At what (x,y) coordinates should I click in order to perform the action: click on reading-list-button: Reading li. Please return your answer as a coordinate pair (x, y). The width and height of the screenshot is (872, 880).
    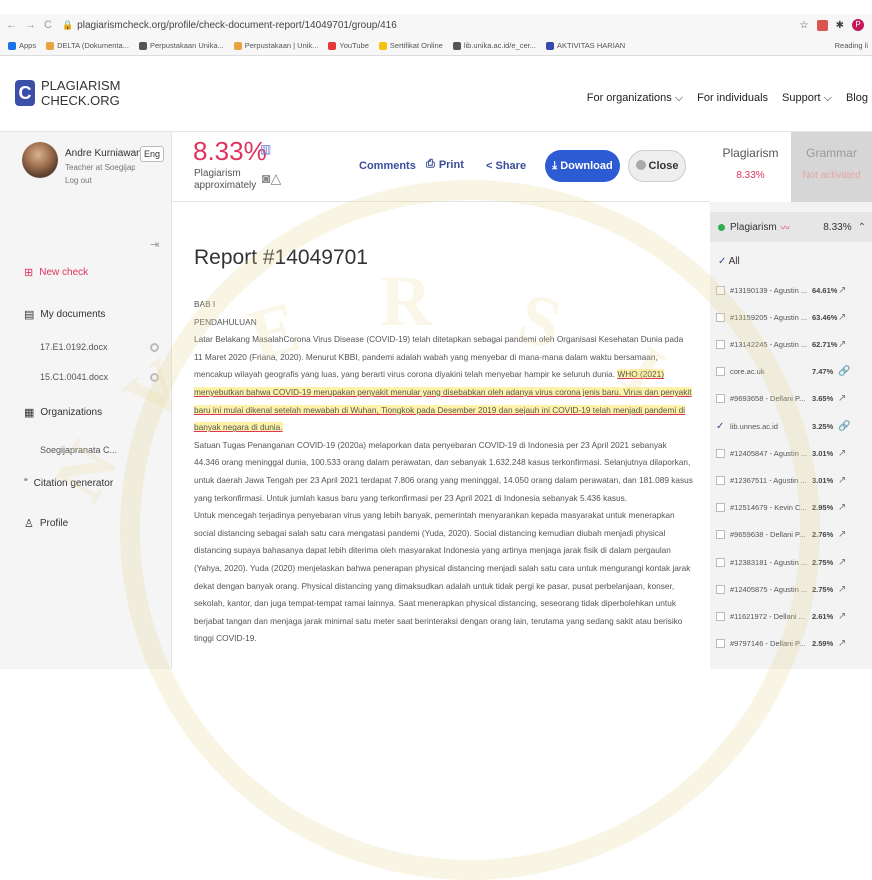
    Looking at the image, I should click on (853, 45).